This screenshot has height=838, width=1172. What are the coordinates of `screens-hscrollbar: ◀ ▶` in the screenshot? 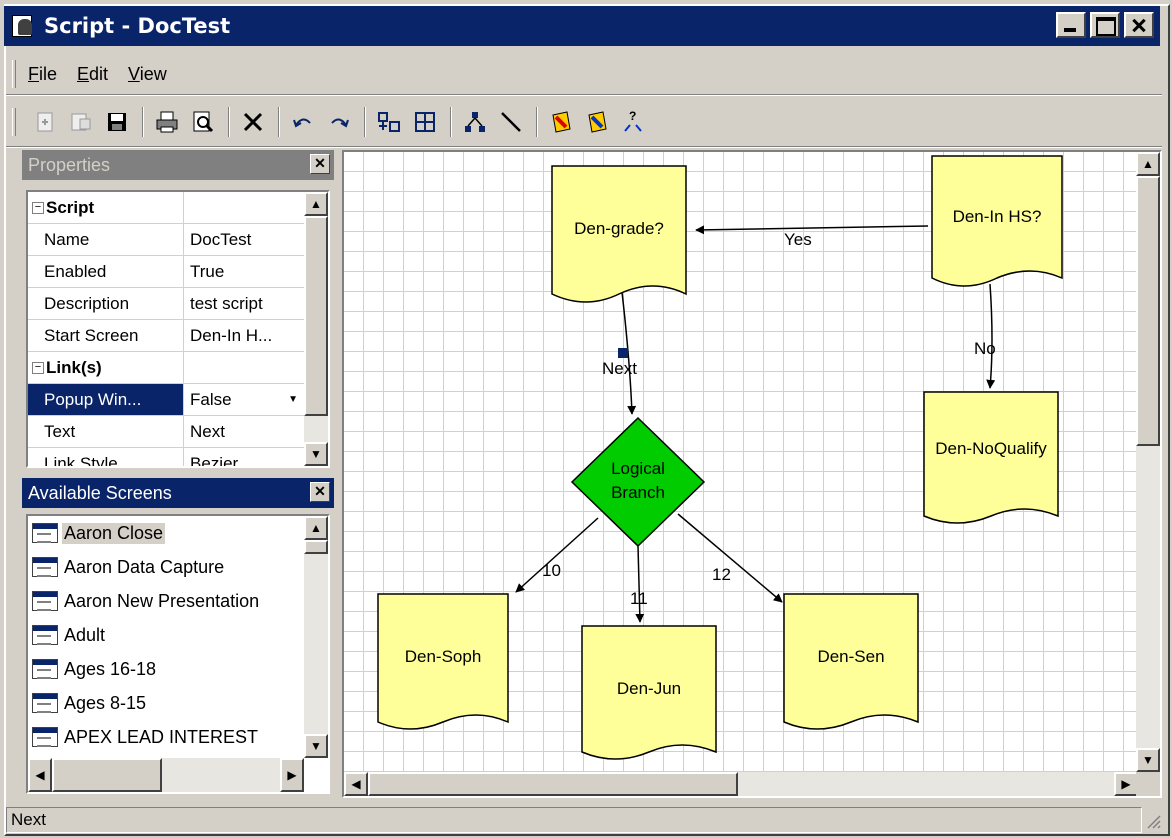 It's located at (166, 775).